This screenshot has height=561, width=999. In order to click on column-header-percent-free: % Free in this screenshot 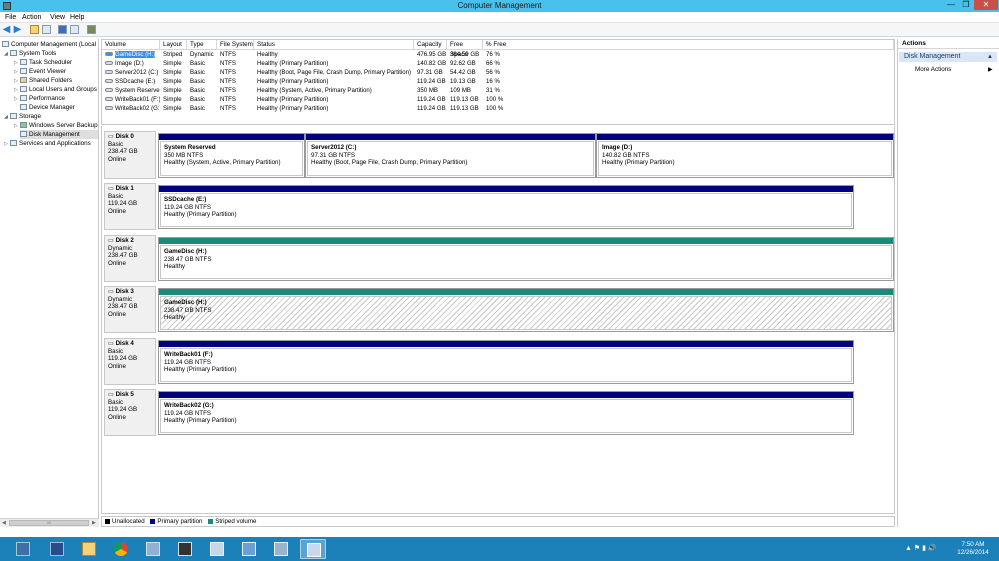, I will do `click(688, 45)`.